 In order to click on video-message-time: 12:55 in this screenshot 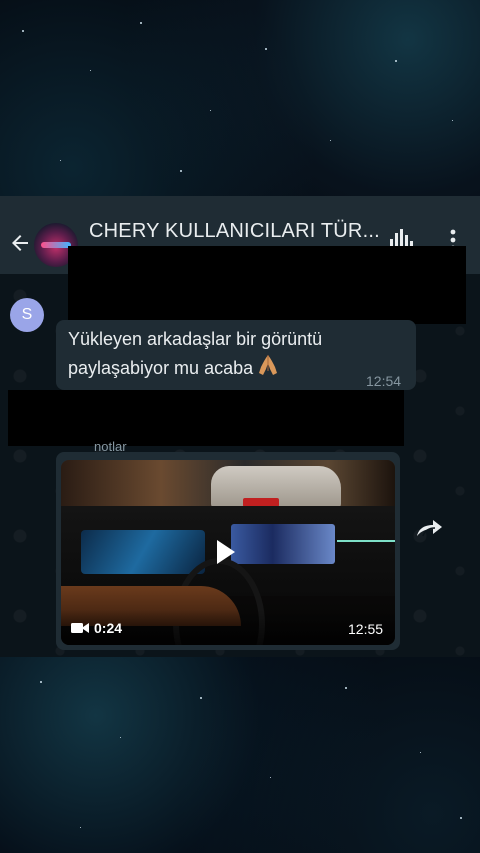, I will do `click(366, 629)`.